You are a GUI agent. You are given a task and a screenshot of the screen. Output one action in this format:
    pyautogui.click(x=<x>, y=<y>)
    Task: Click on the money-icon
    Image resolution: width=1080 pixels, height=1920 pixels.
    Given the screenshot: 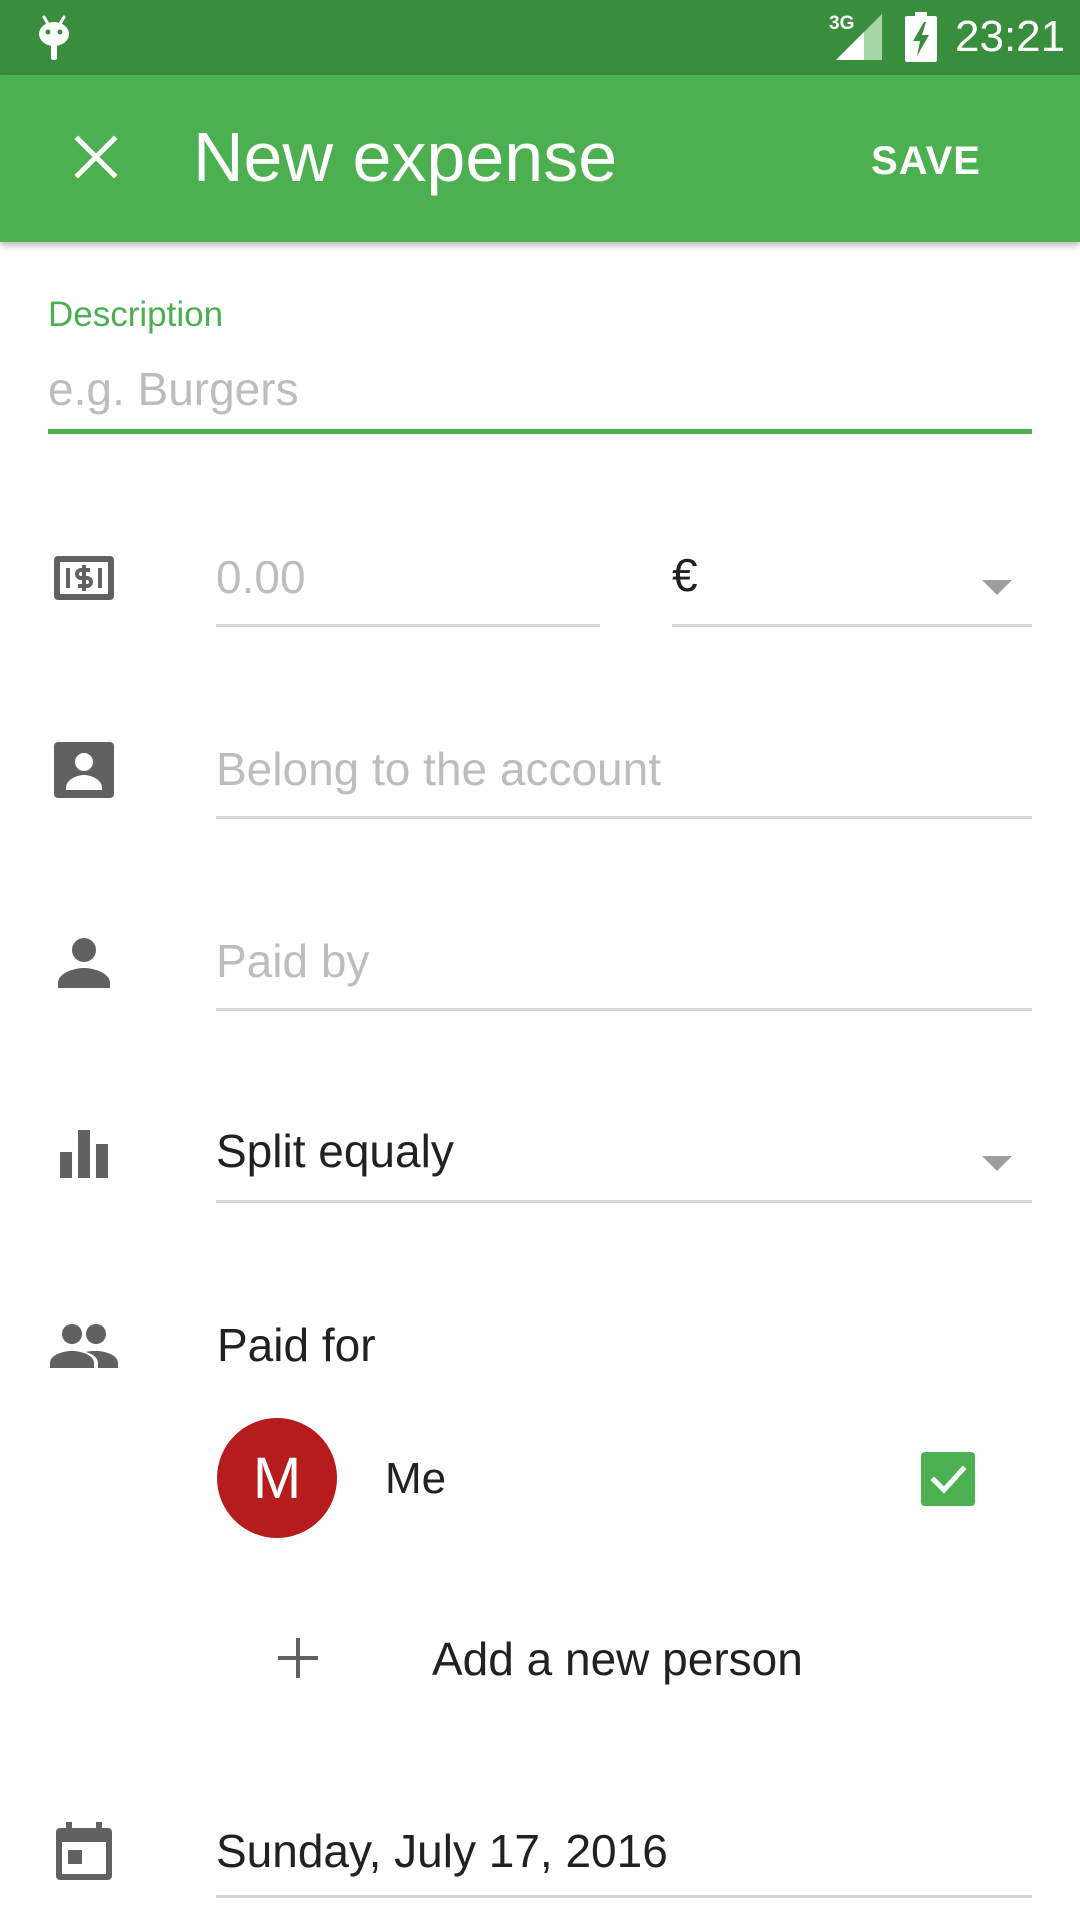 What is the action you would take?
    pyautogui.click(x=84, y=578)
    